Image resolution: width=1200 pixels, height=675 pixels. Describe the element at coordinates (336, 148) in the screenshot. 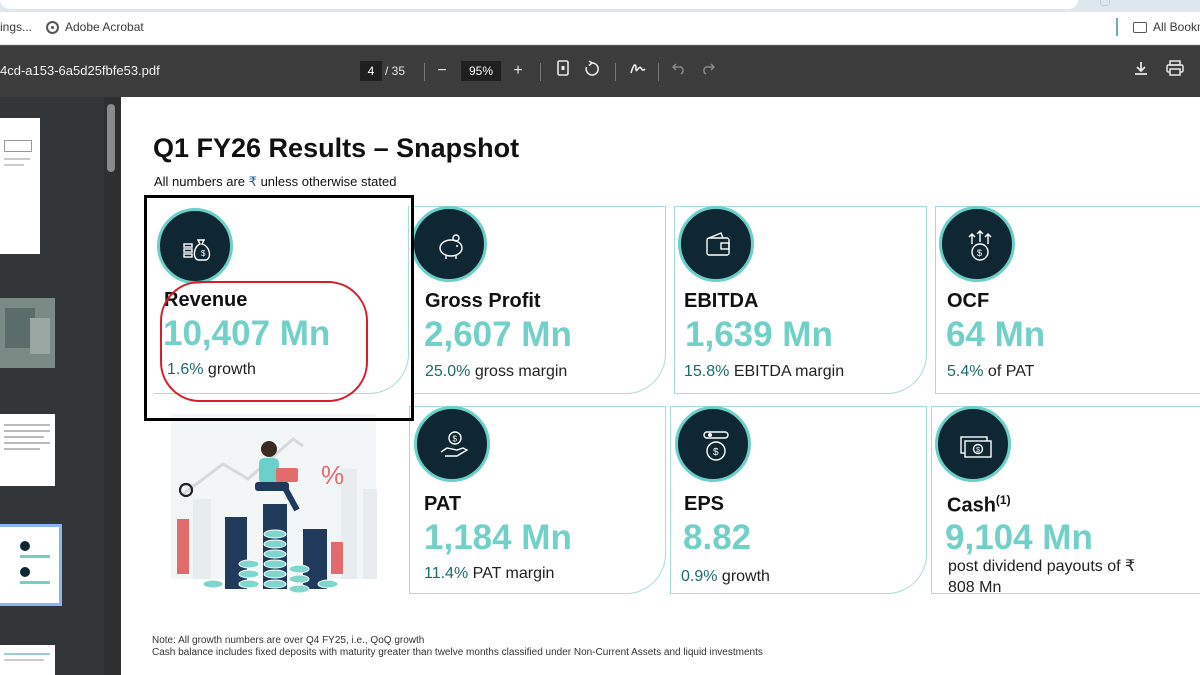

I see `slide-title: Q1 FY26 Results – Snapshot` at that location.